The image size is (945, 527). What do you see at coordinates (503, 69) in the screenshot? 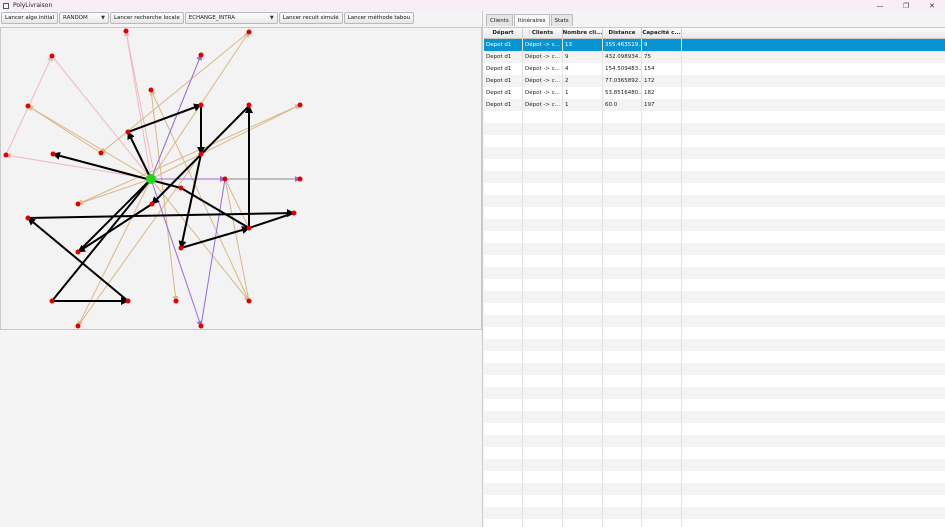
I see `table-cell: Depot d1` at bounding box center [503, 69].